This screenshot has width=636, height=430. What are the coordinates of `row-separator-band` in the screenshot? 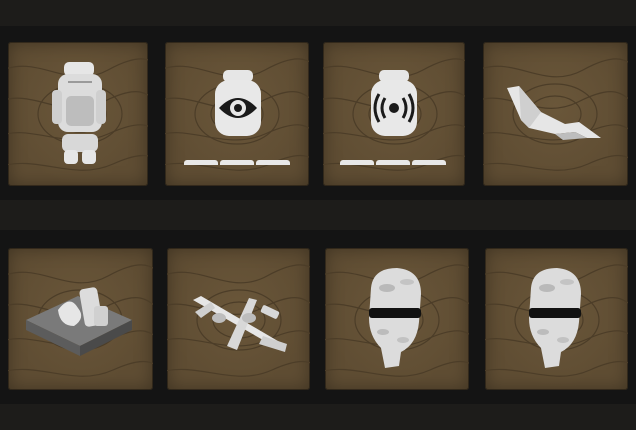 It's located at (318, 215).